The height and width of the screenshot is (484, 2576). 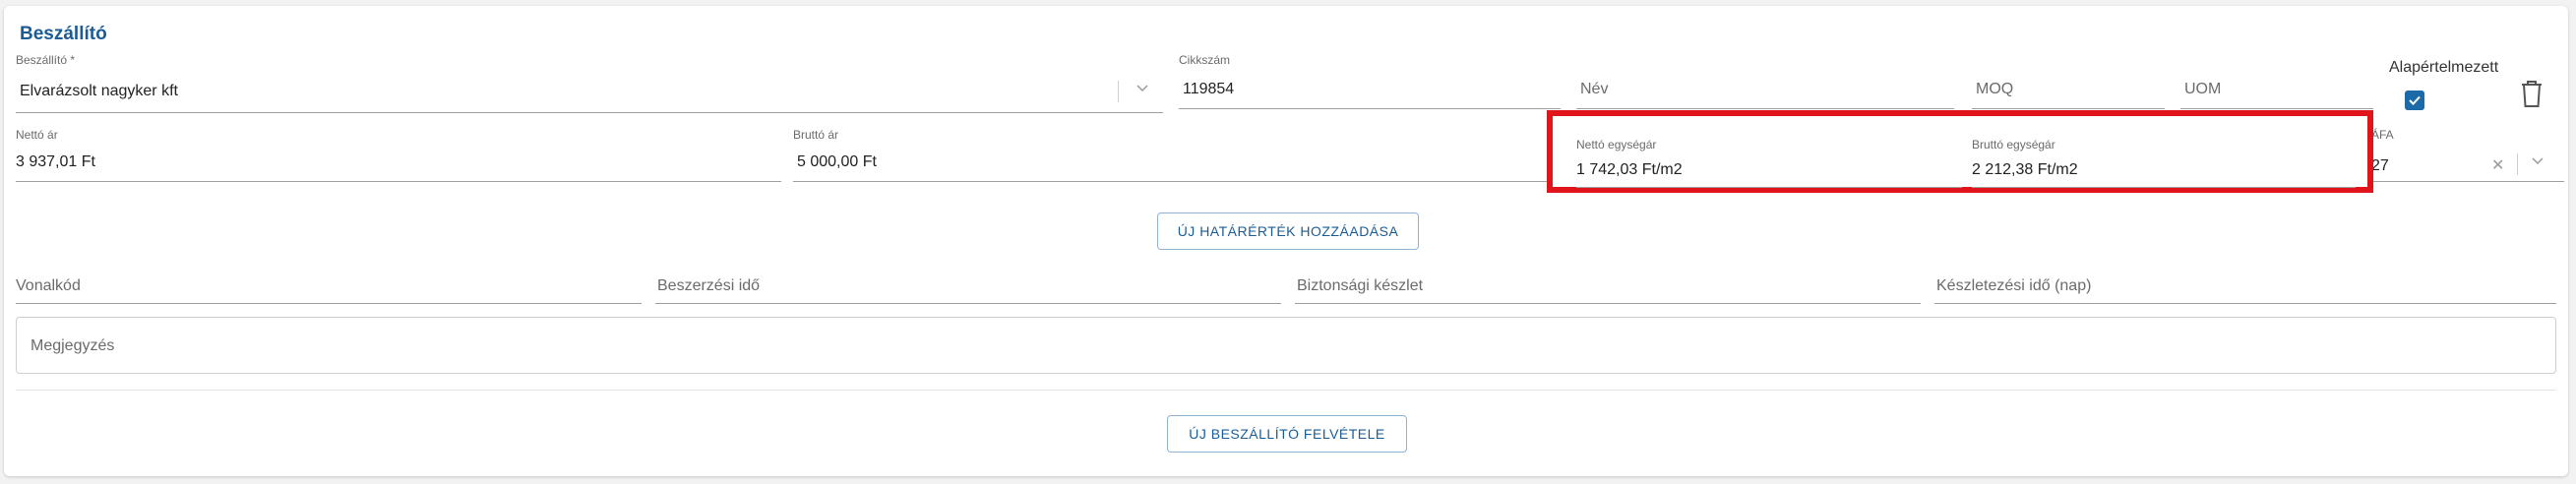 What do you see at coordinates (1370, 108) in the screenshot?
I see `sku-underline` at bounding box center [1370, 108].